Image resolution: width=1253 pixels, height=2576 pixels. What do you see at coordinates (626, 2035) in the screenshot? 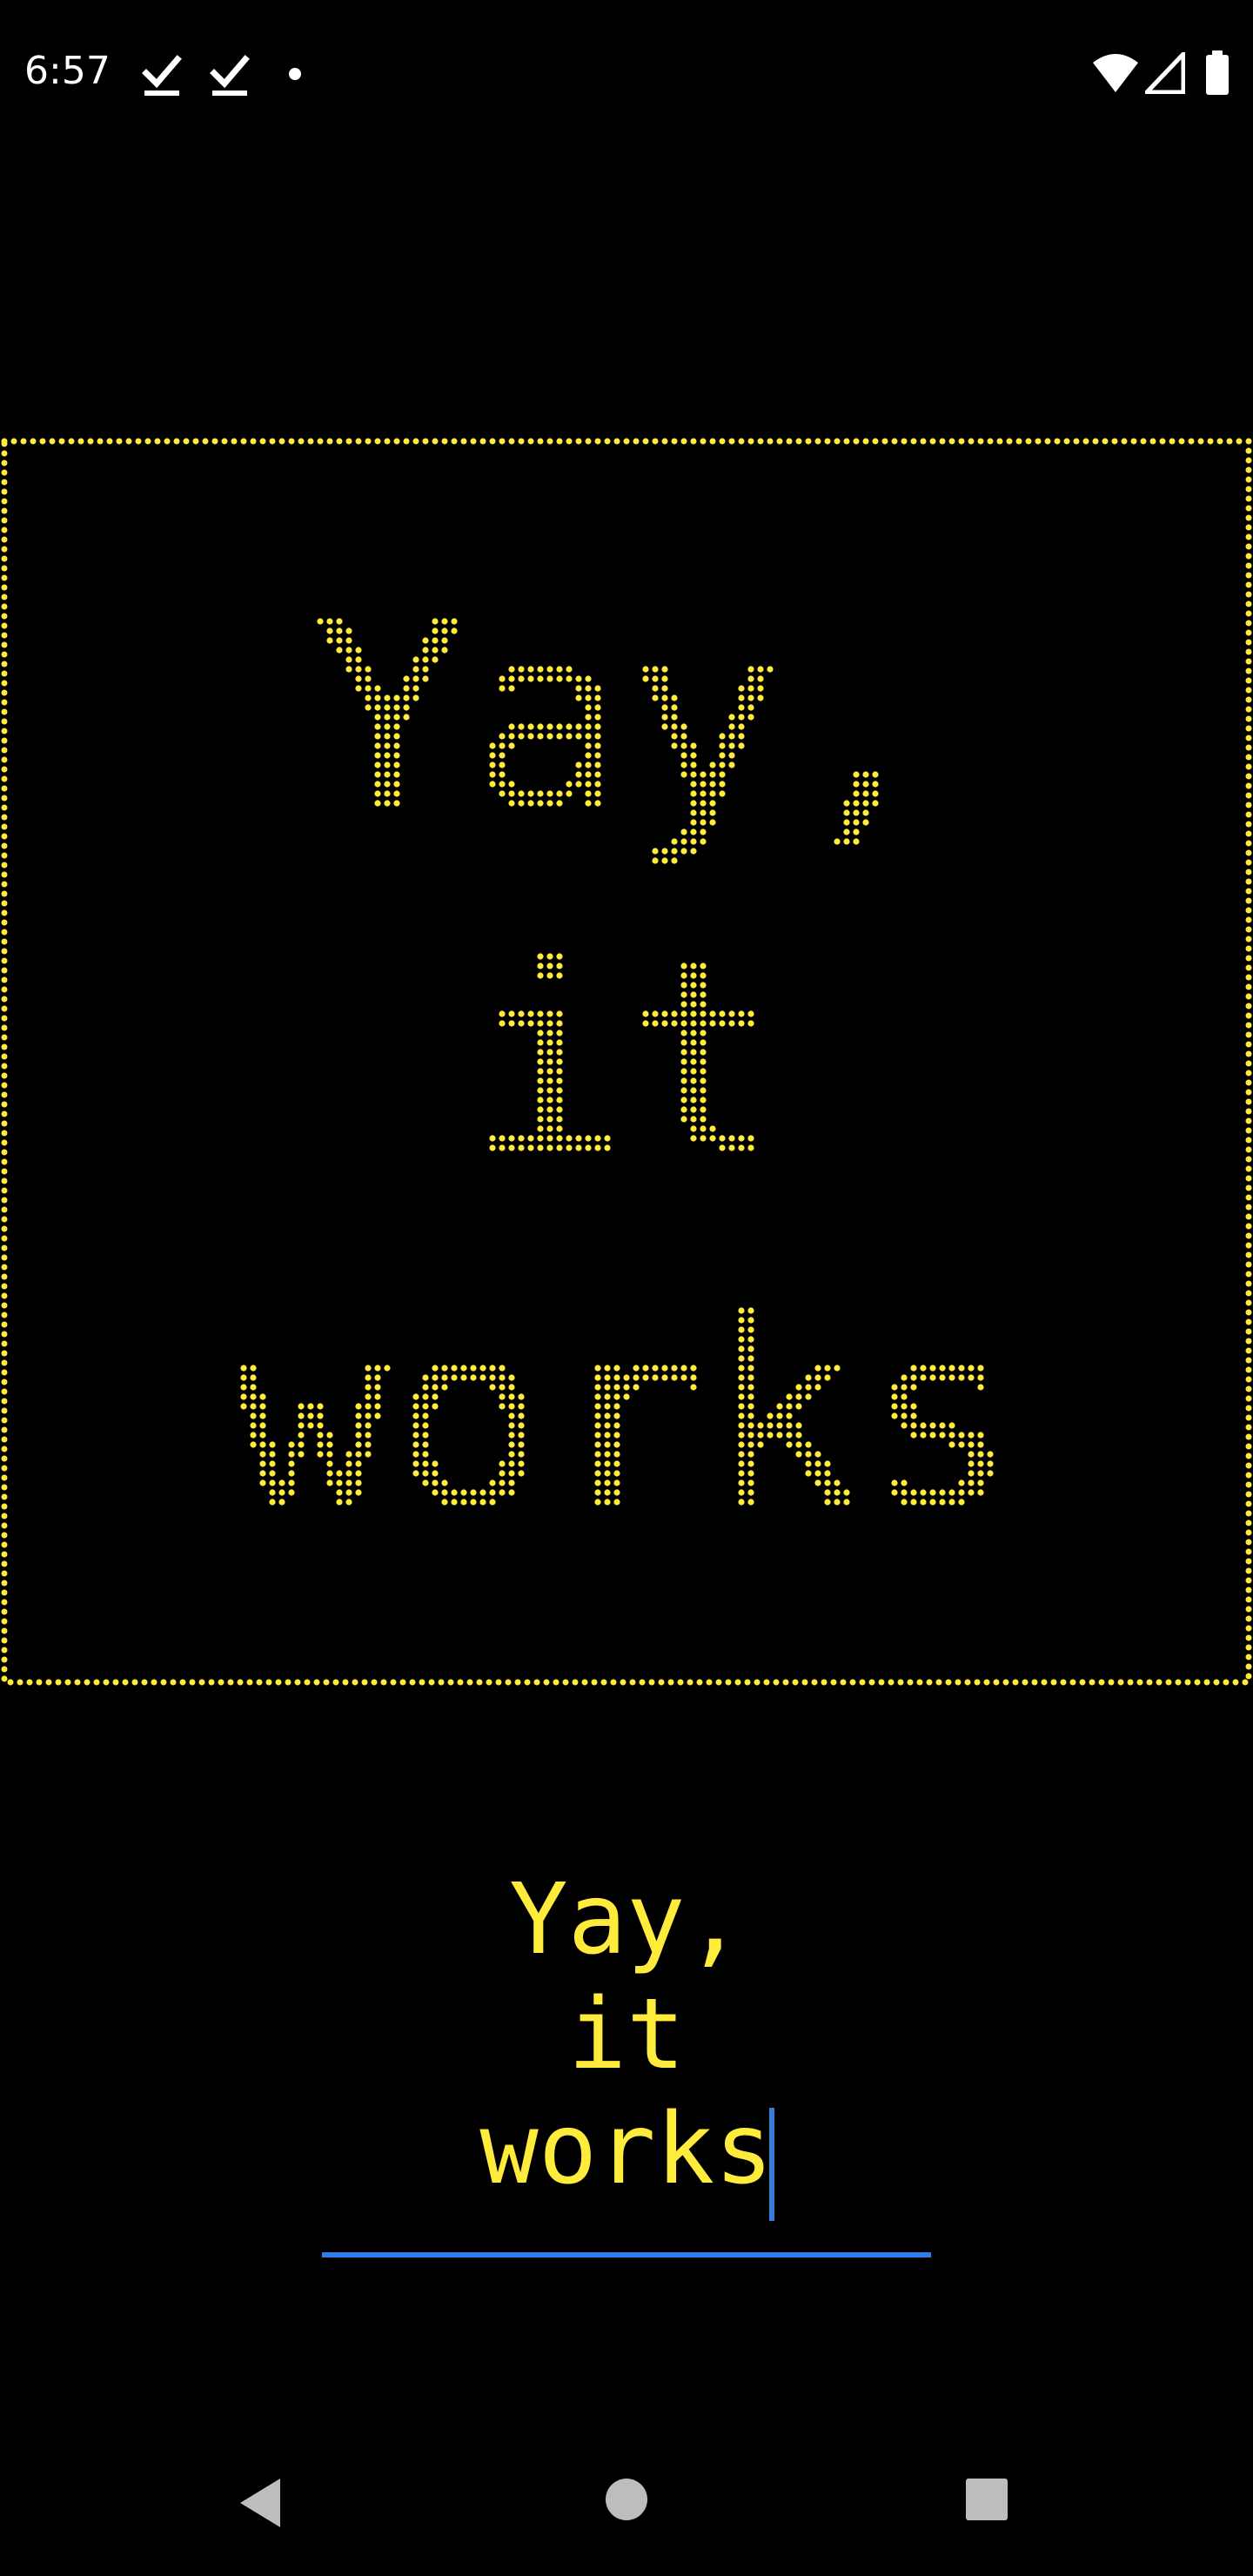
I see `text-field-value: Yay, it works` at bounding box center [626, 2035].